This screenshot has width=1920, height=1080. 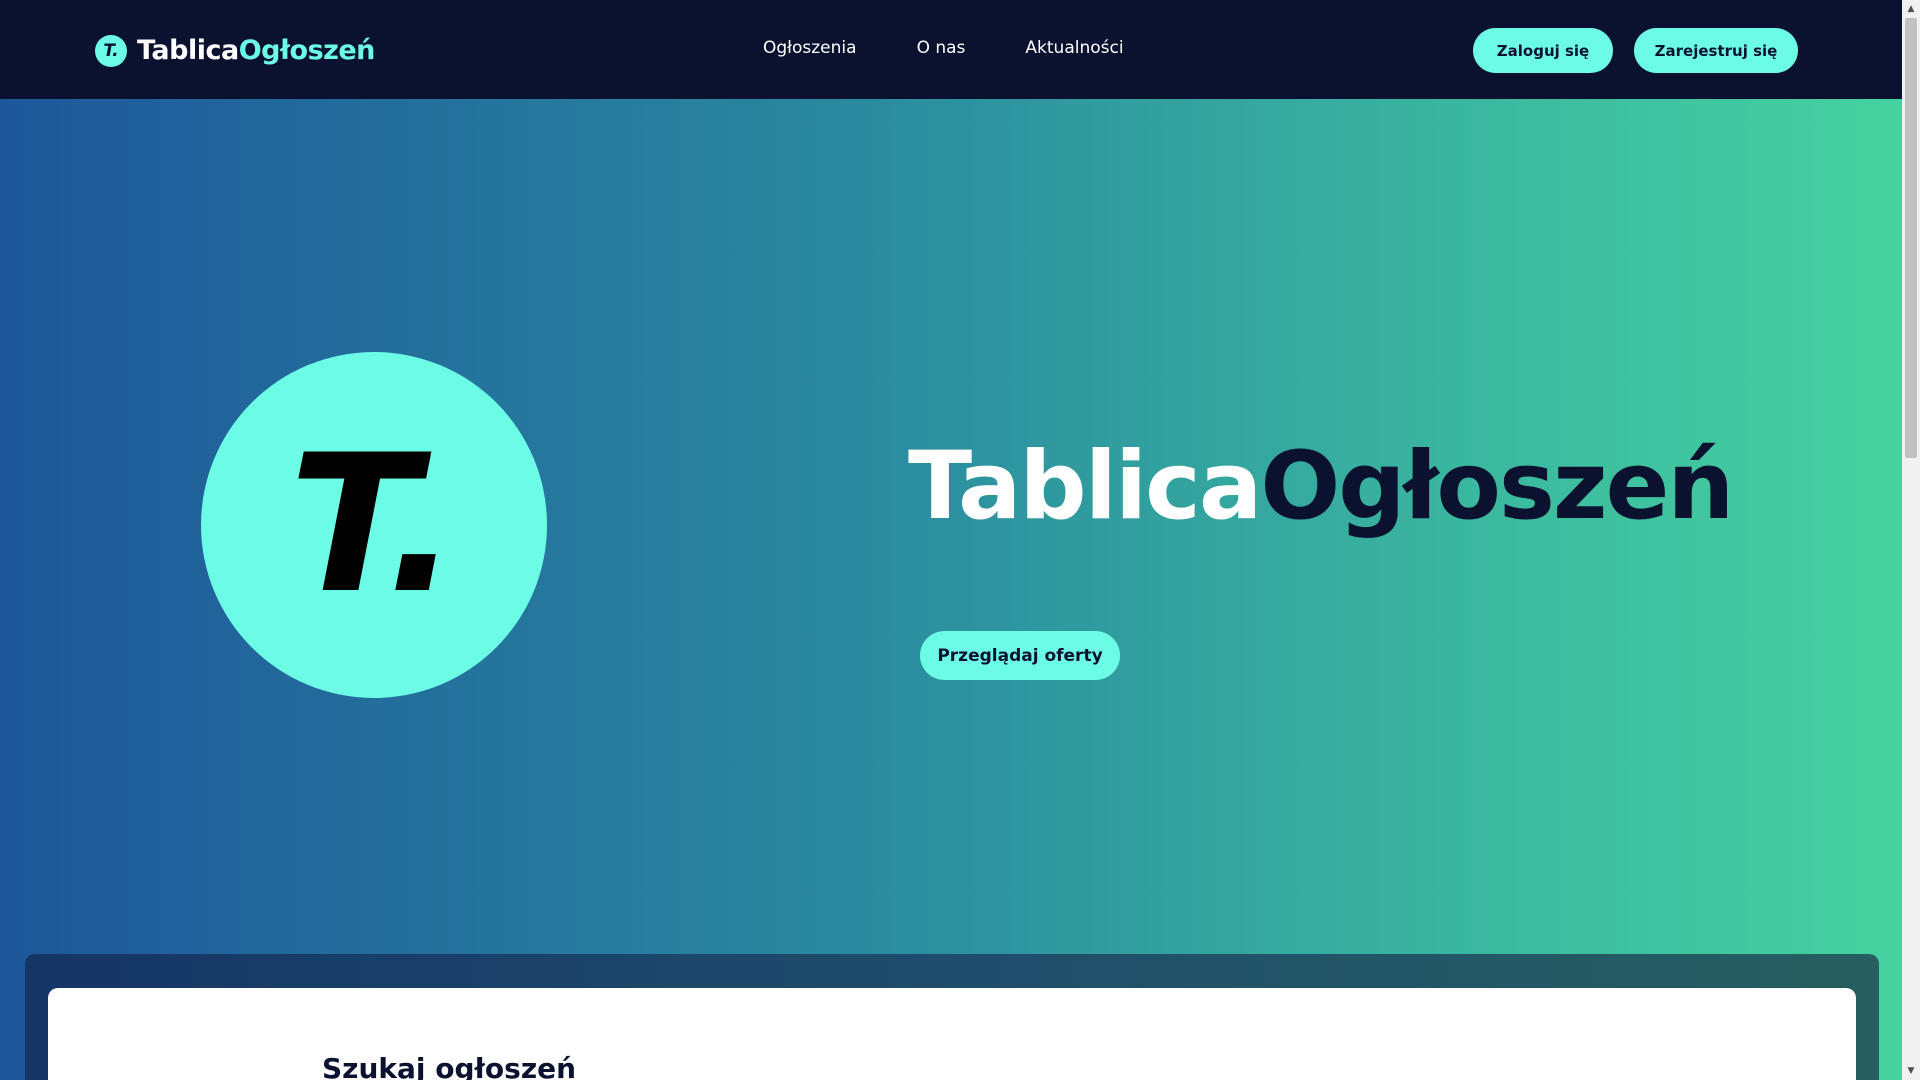 I want to click on hero-title-part1: Tablica, so click(x=1085, y=486).